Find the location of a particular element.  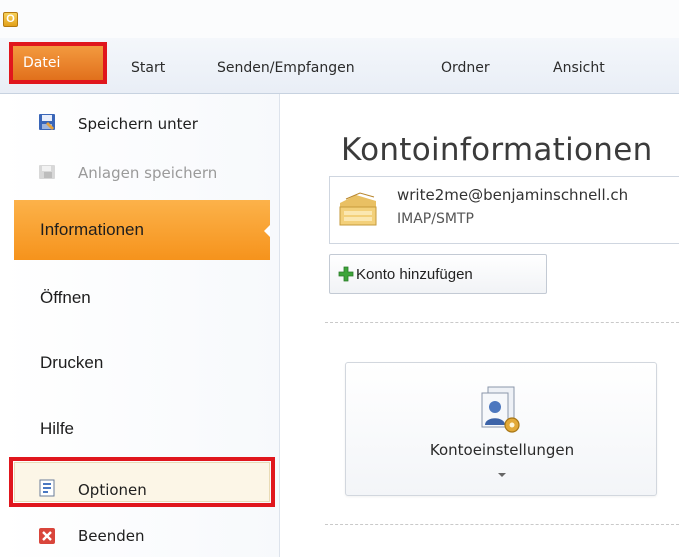

options-label: Optionen is located at coordinates (112, 490).